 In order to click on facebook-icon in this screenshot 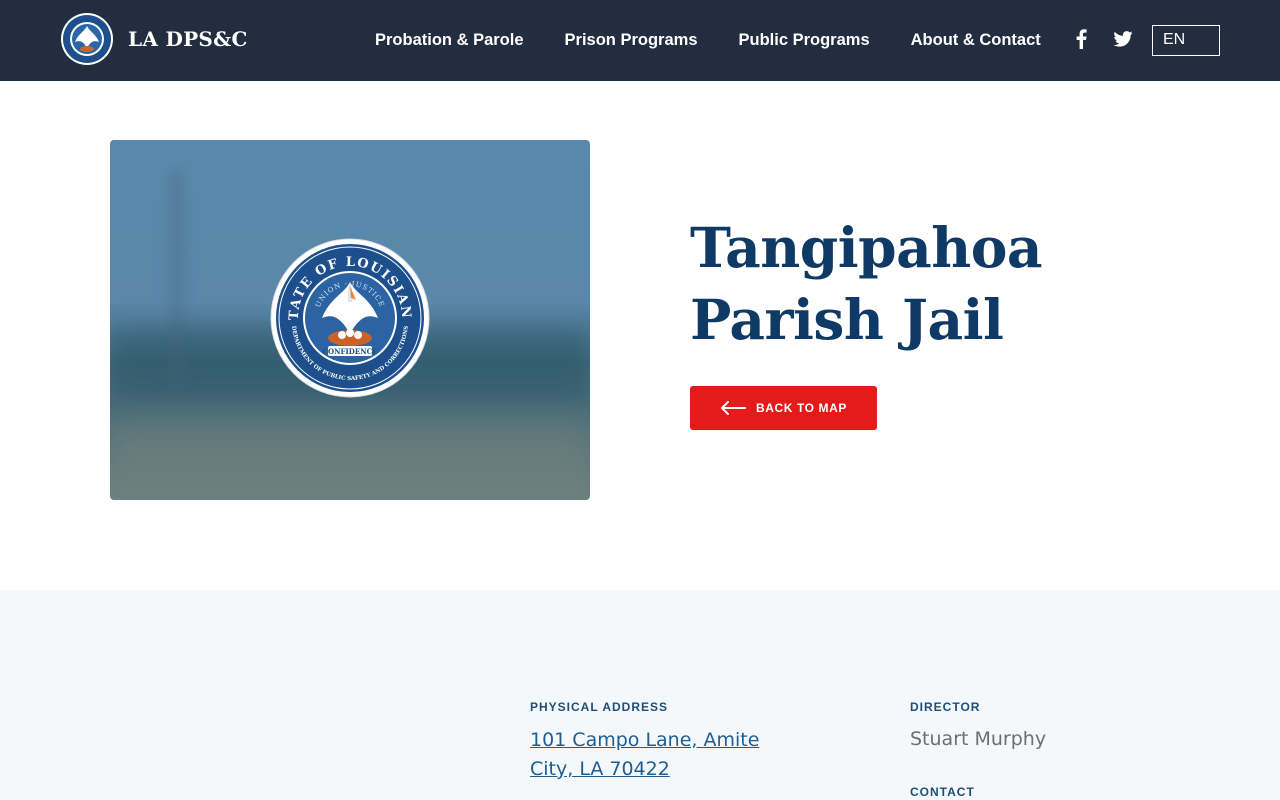, I will do `click(1081, 39)`.